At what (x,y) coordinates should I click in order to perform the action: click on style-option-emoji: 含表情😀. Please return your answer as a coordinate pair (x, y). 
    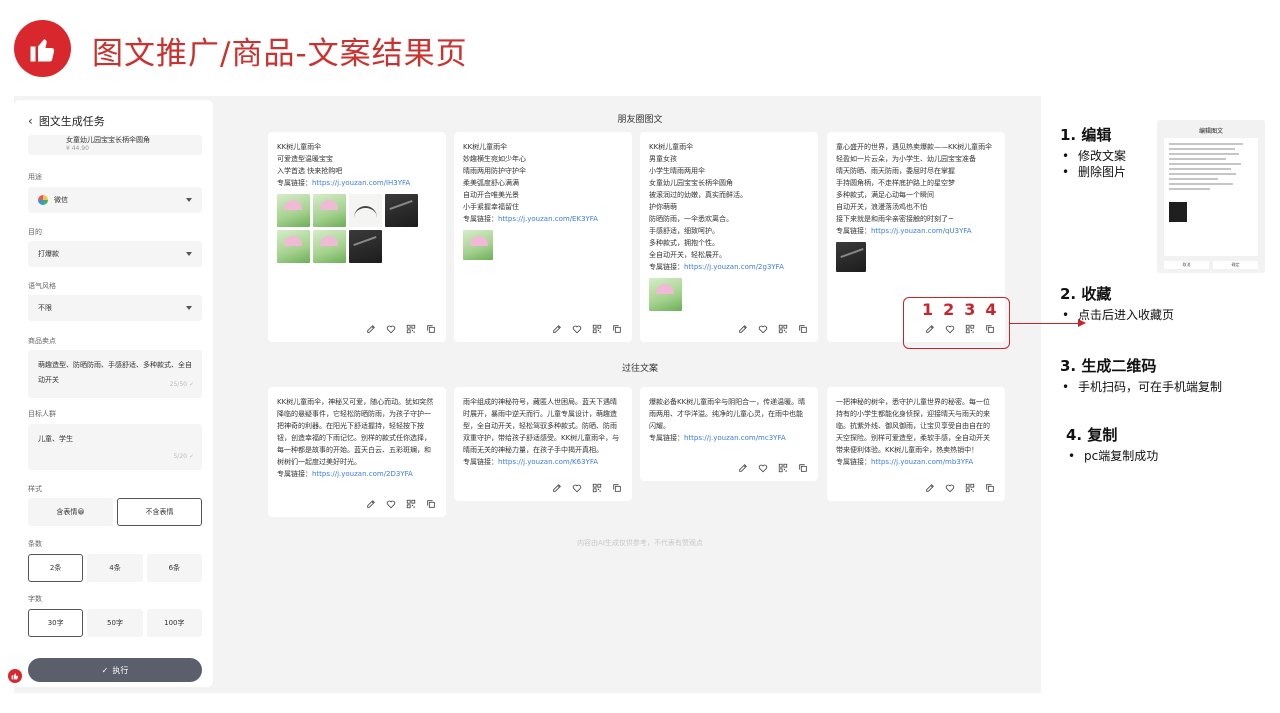
    Looking at the image, I should click on (70, 512).